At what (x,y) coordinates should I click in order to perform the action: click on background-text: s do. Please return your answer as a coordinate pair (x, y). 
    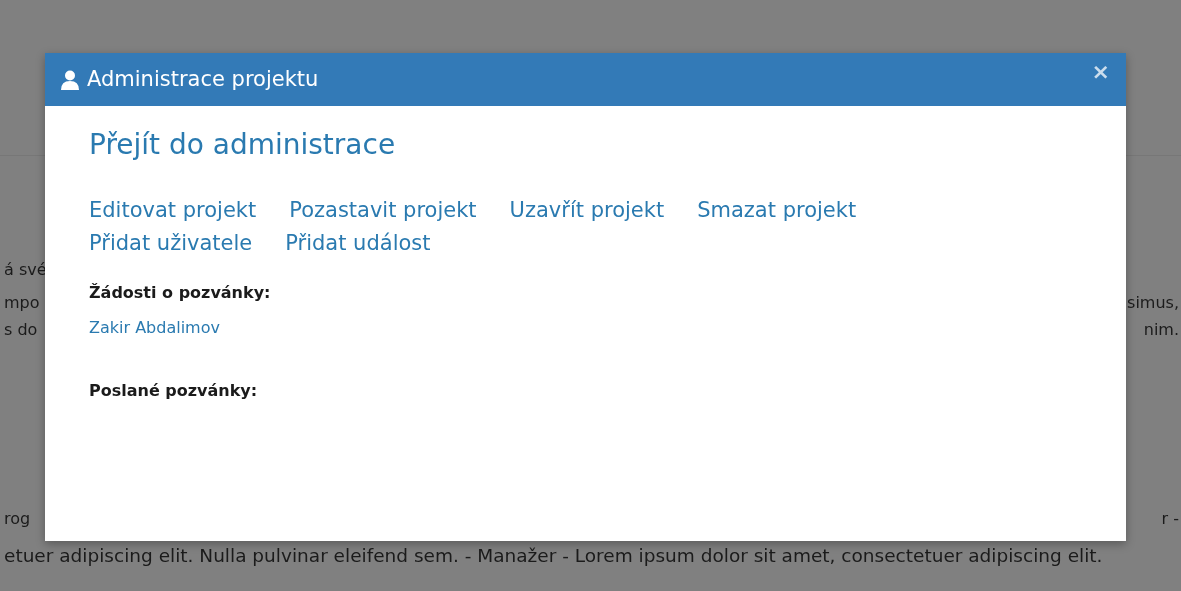
    Looking at the image, I should click on (21, 330).